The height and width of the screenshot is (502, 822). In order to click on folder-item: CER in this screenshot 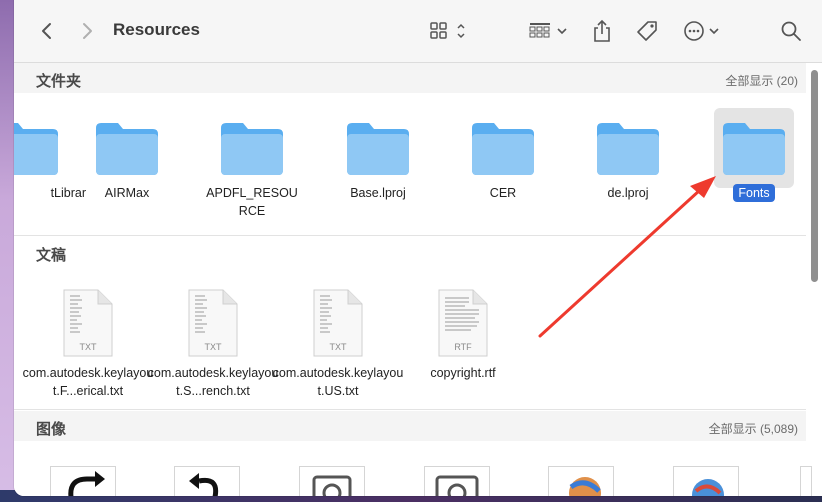, I will do `click(503, 160)`.